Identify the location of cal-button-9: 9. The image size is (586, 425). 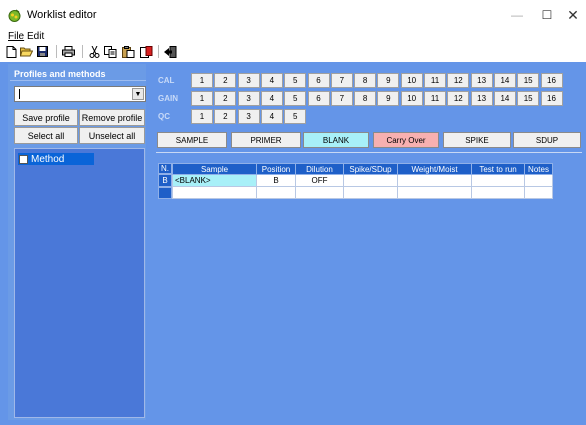
(388, 80).